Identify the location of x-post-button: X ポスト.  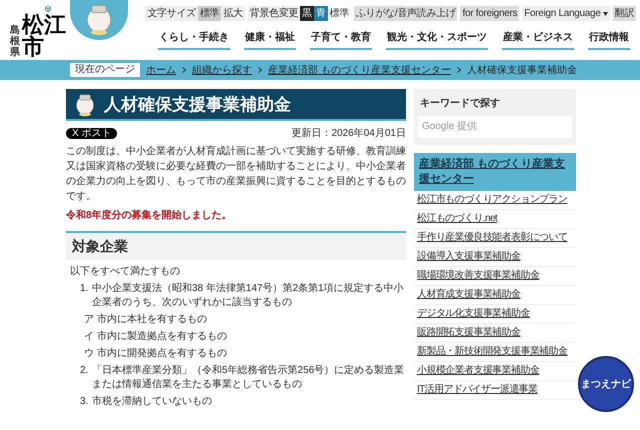
(92, 133).